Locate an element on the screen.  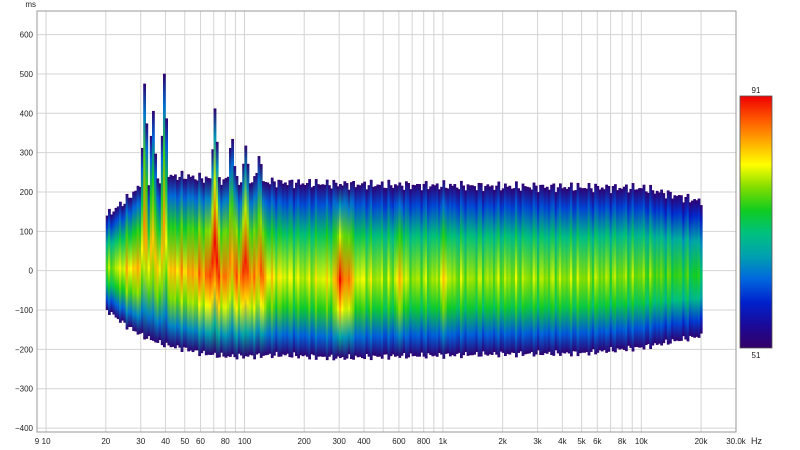
x-tick-label: 2k is located at coordinates (502, 441).